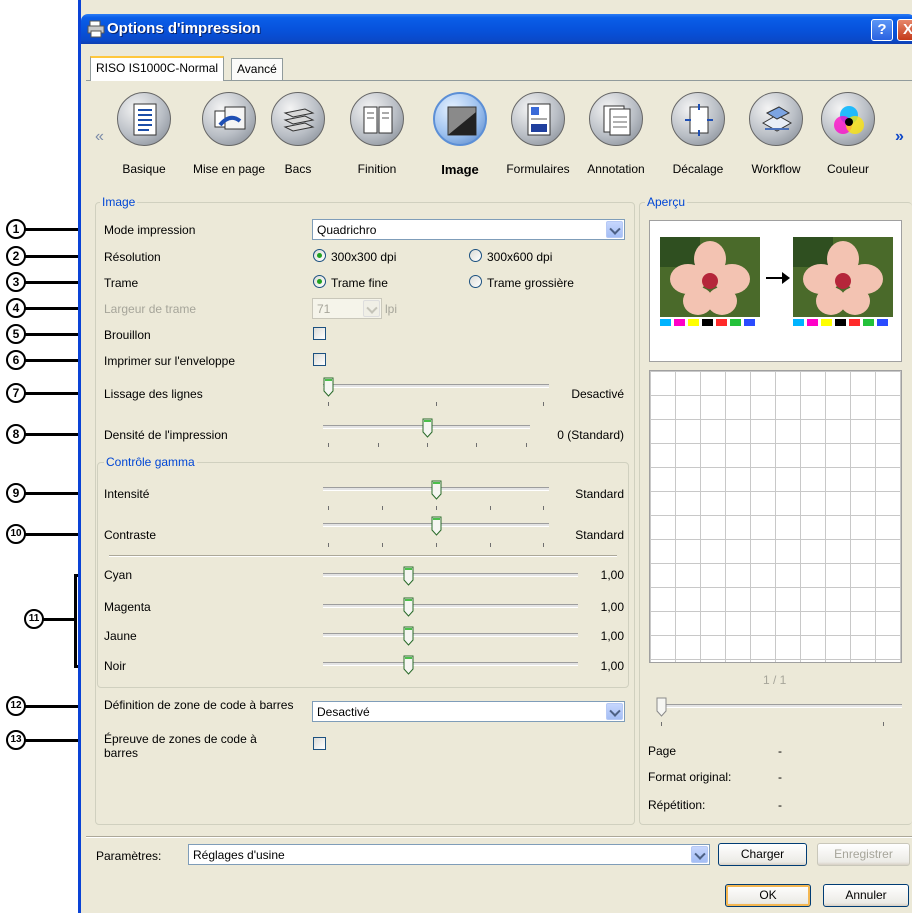 This screenshot has width=912, height=913. What do you see at coordinates (239, 855) in the screenshot?
I see `parametres-value: Réglages d'usine` at bounding box center [239, 855].